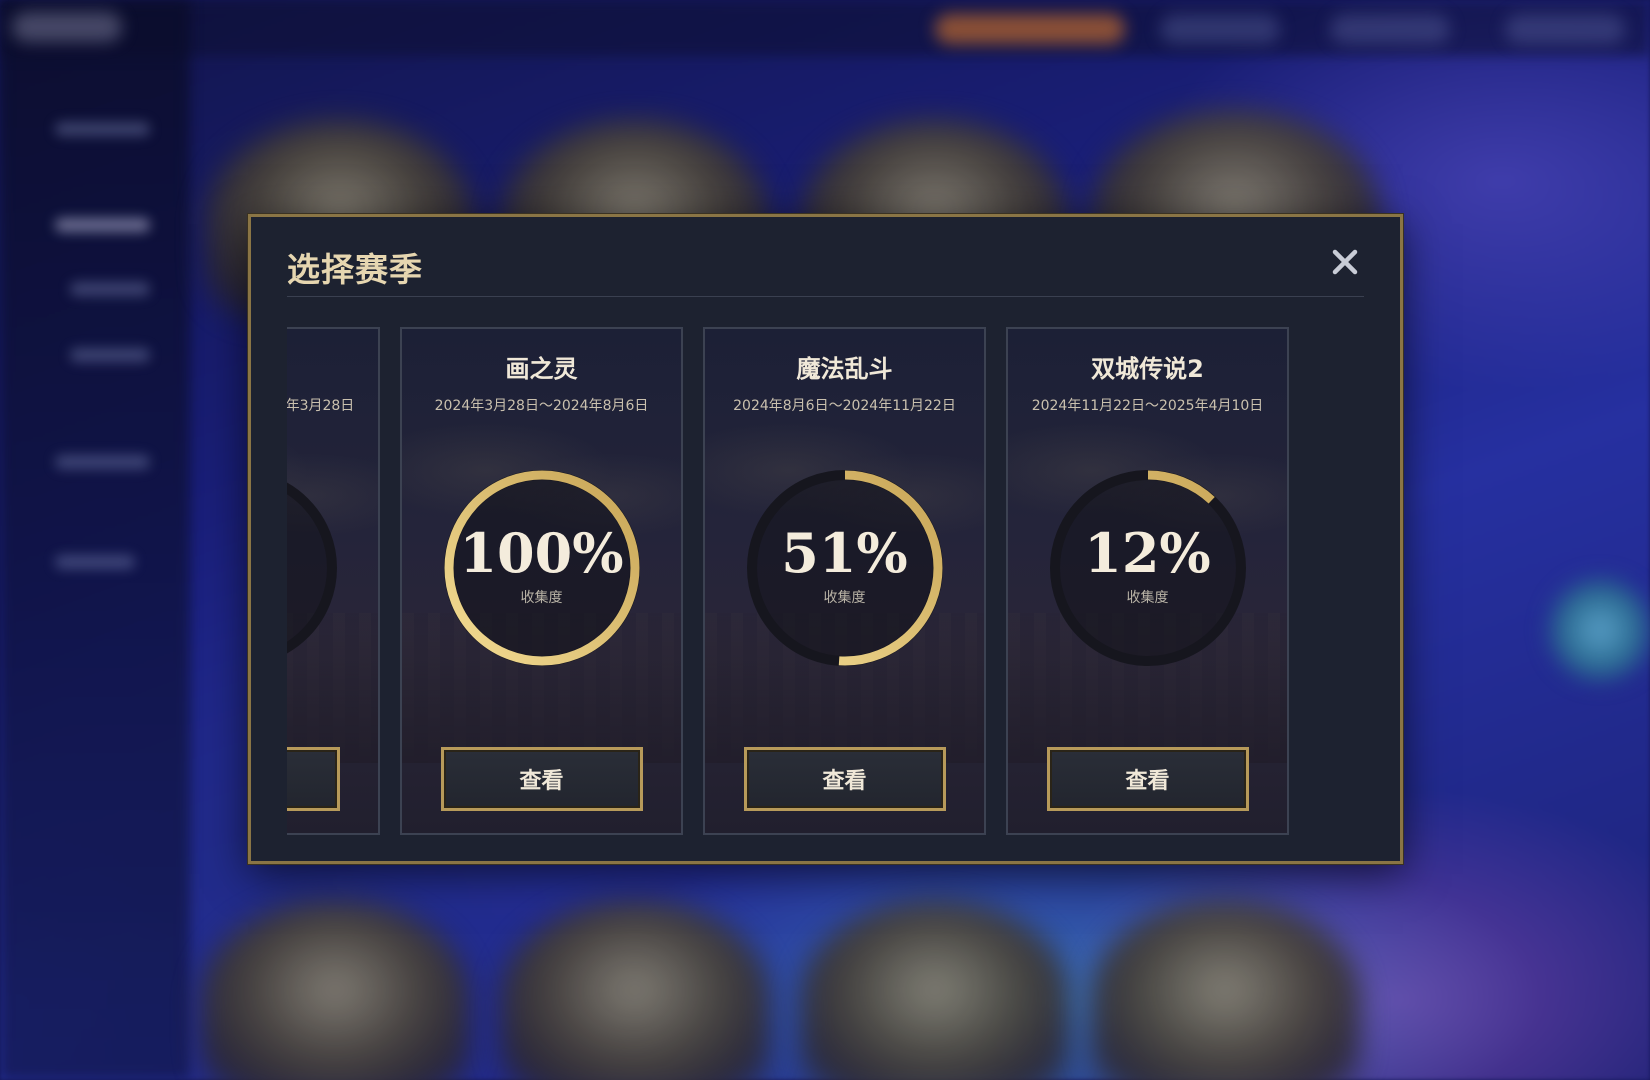  I want to click on background-sidebar, so click(95, 540).